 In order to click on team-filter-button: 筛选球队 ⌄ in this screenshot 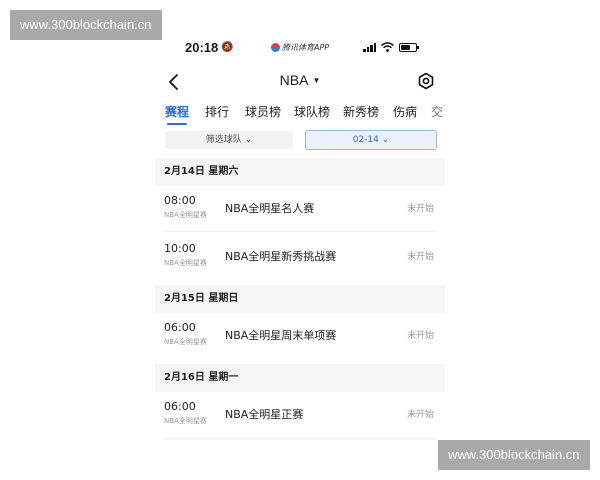, I will do `click(229, 140)`.